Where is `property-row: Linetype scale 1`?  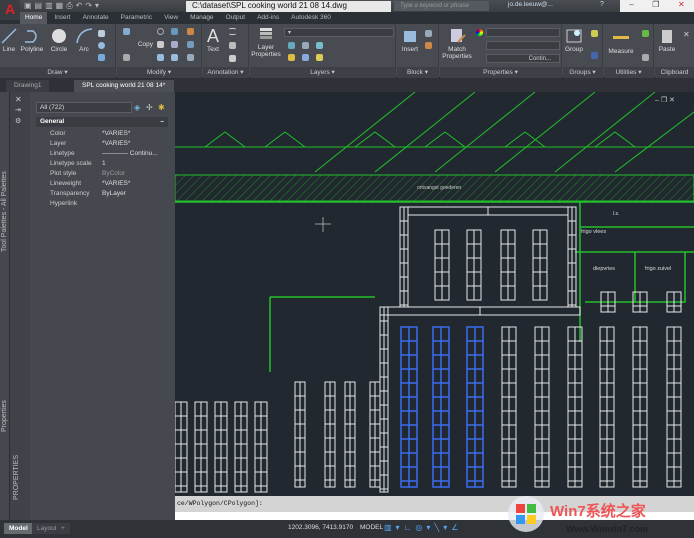 property-row: Linetype scale 1 is located at coordinates (102, 164).